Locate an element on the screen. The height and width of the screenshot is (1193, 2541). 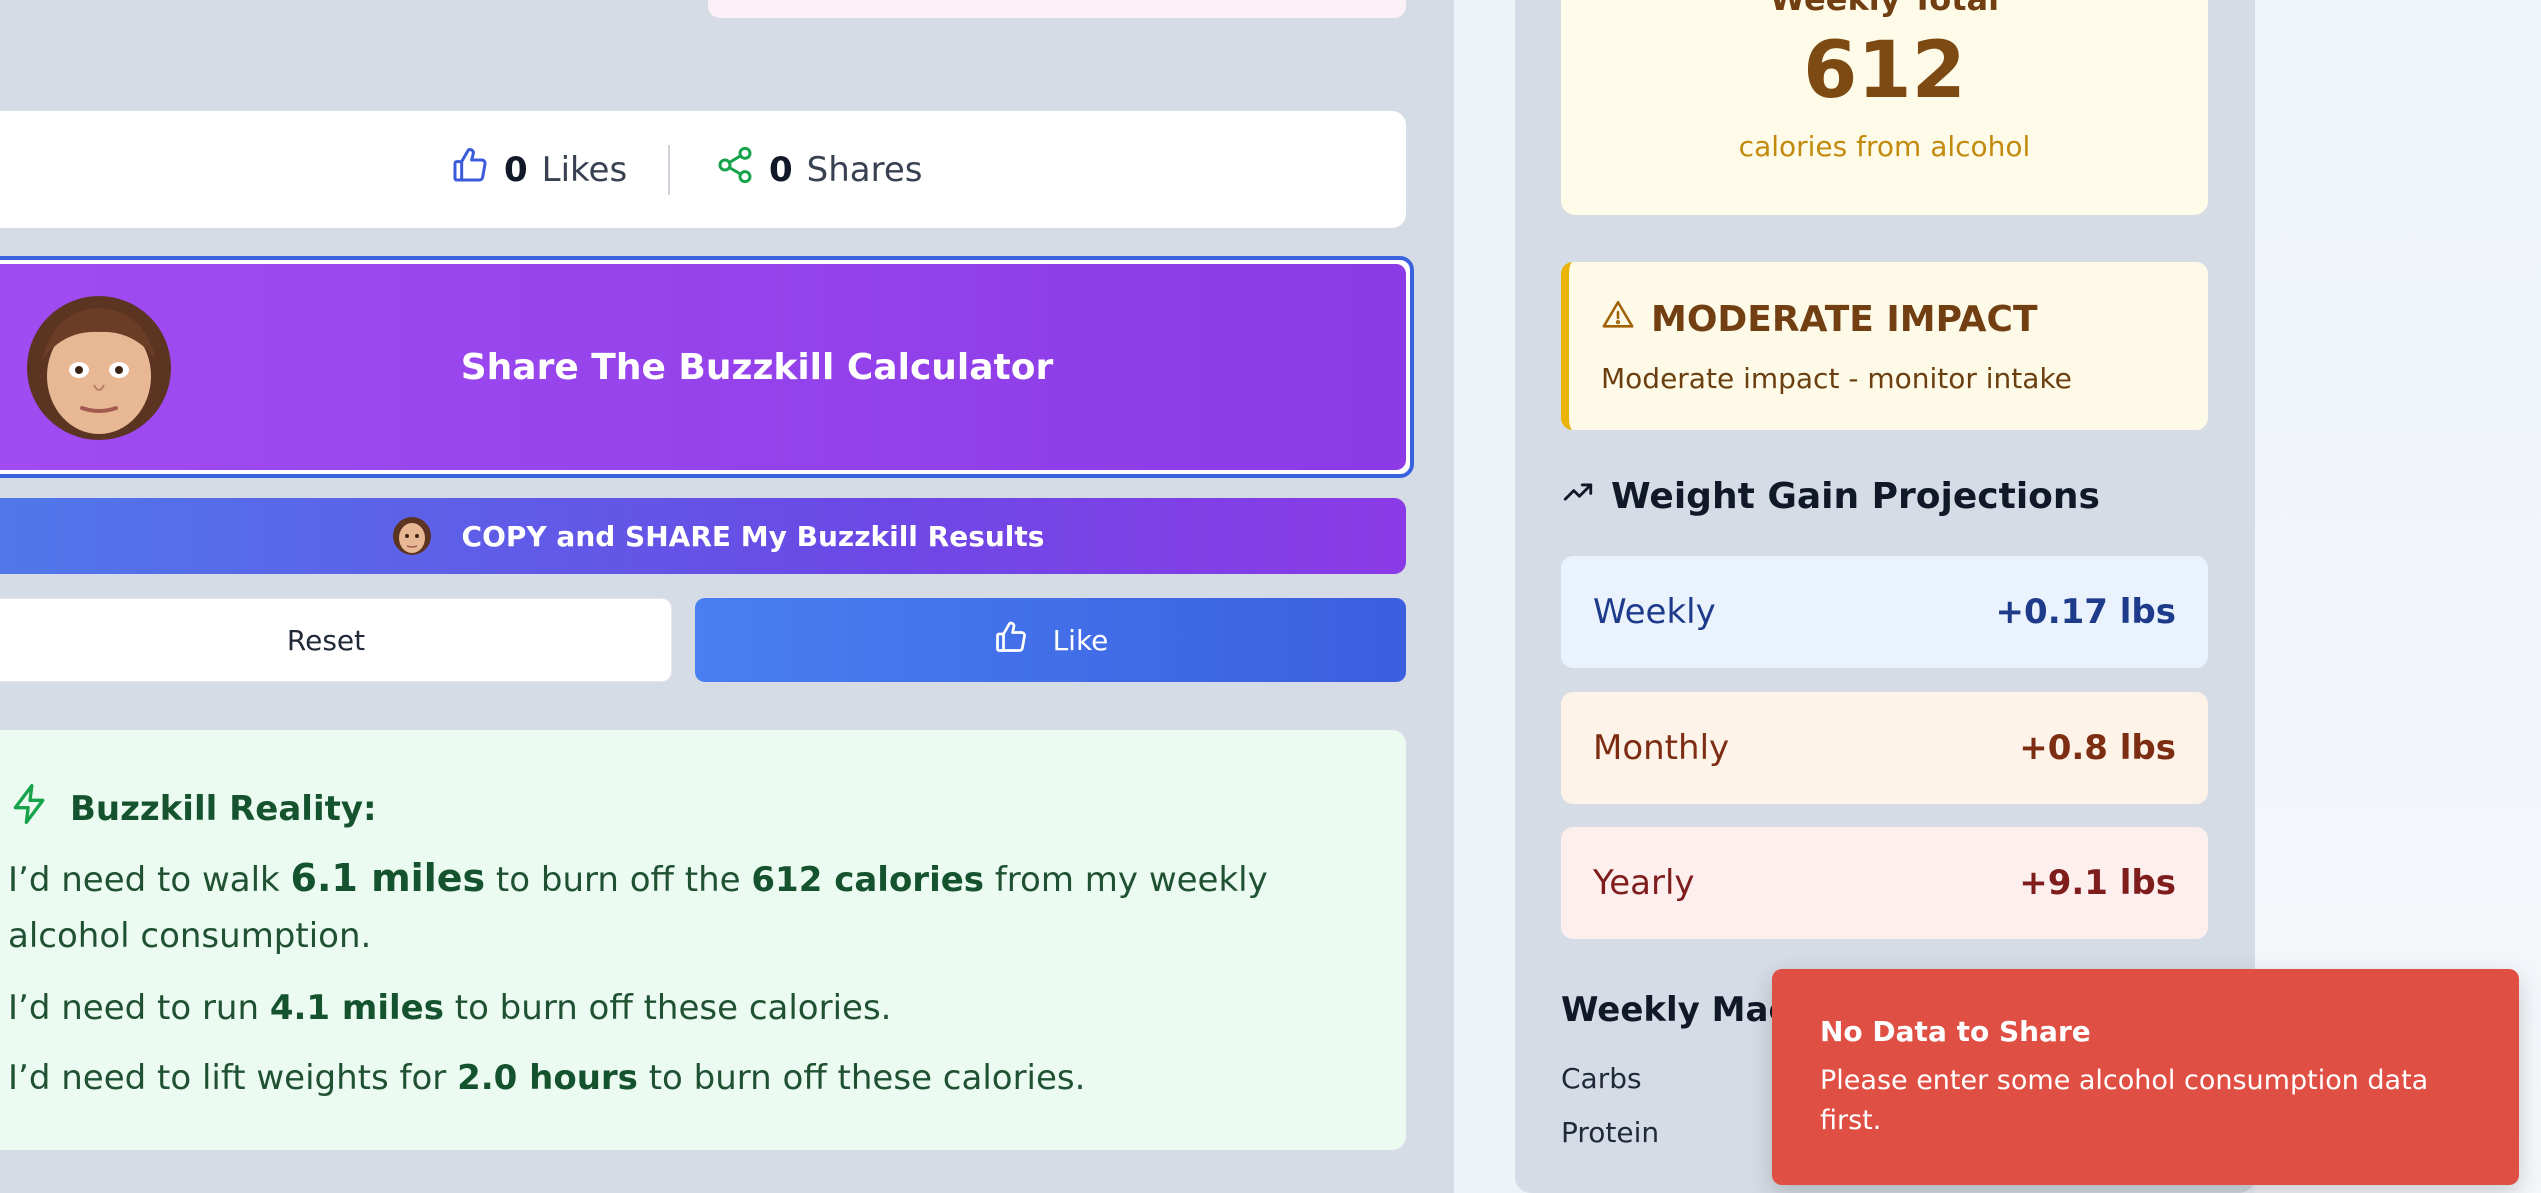
reset-label: Reset is located at coordinates (326, 640).